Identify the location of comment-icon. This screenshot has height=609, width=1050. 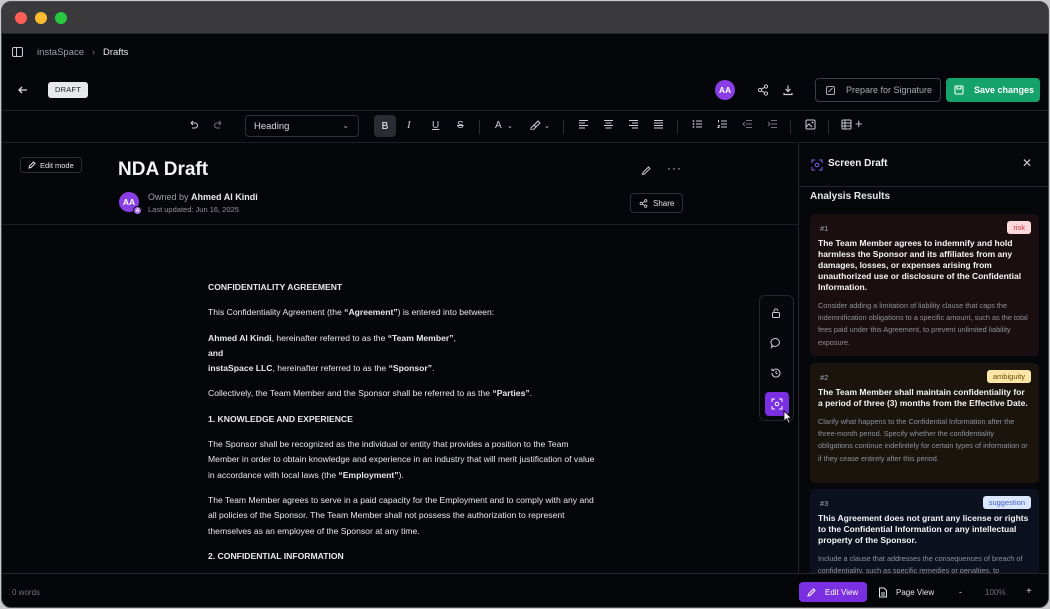
(776, 344).